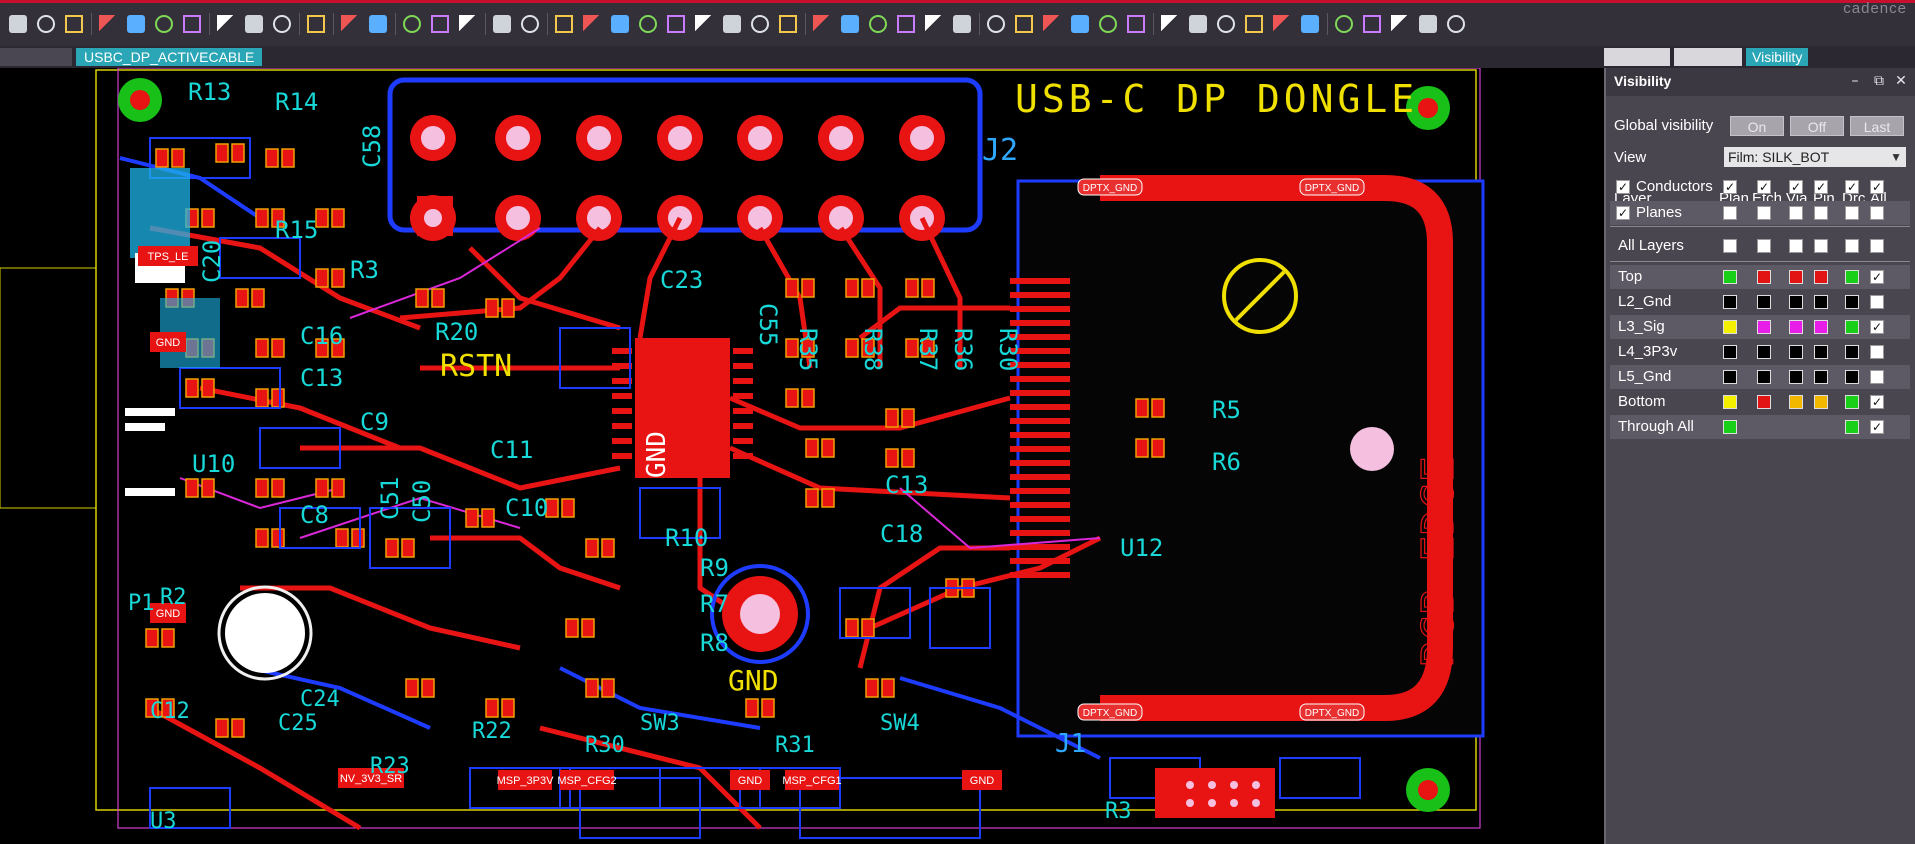 The image size is (1915, 844). Describe the element at coordinates (254, 24) in the screenshot. I see `pin-icon` at that location.